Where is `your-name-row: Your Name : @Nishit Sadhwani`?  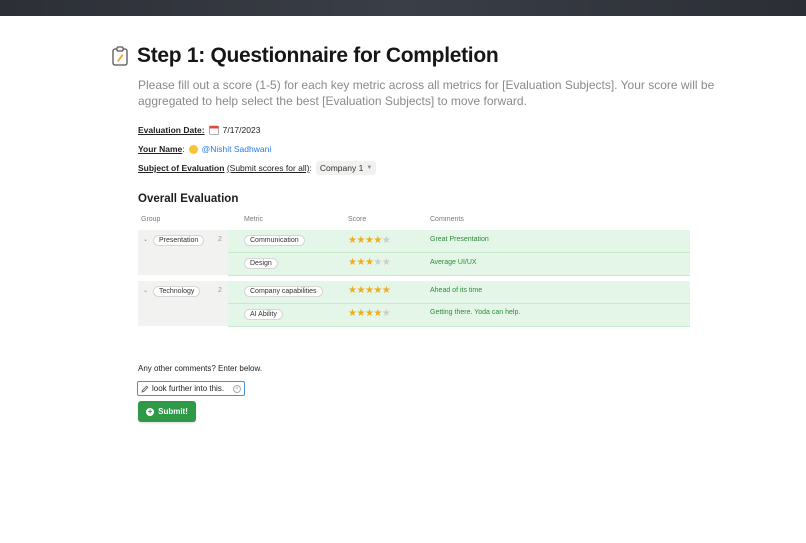
your-name-row: Your Name : @Nishit Sadhwani is located at coordinates (204, 149).